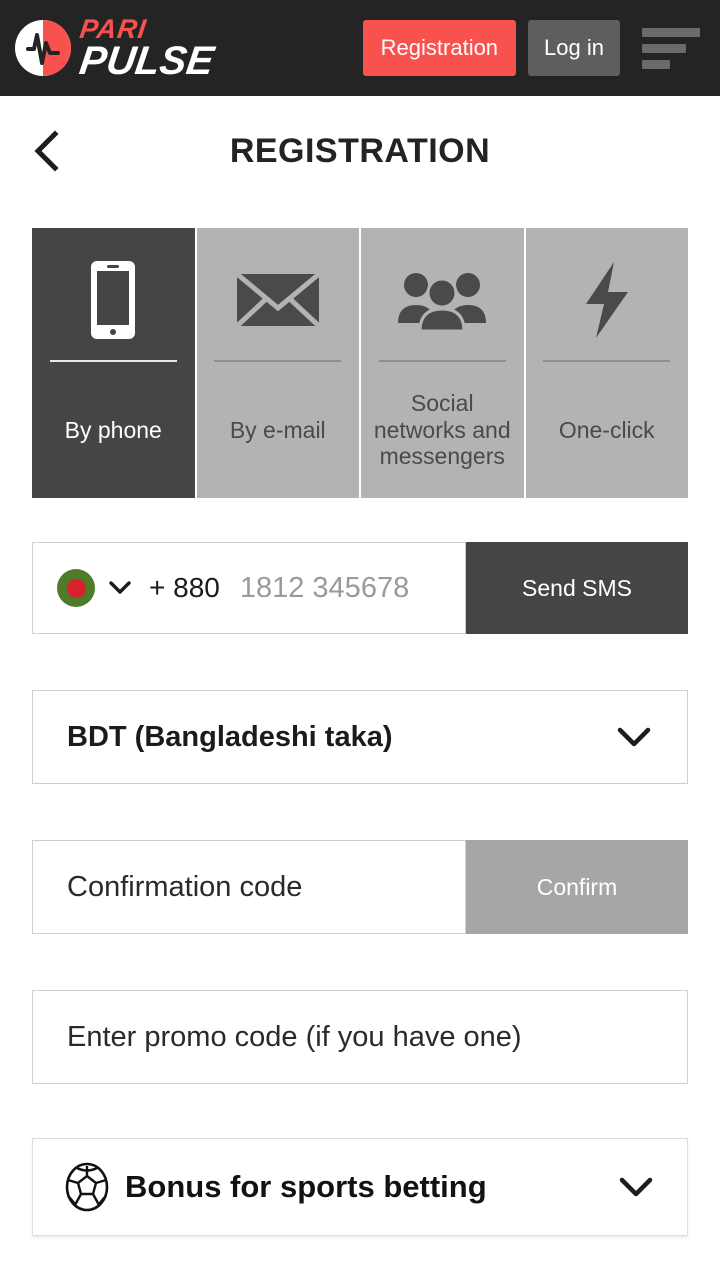  What do you see at coordinates (360, 48) in the screenshot?
I see `site-header: PARI PULSE Registration Log in` at bounding box center [360, 48].